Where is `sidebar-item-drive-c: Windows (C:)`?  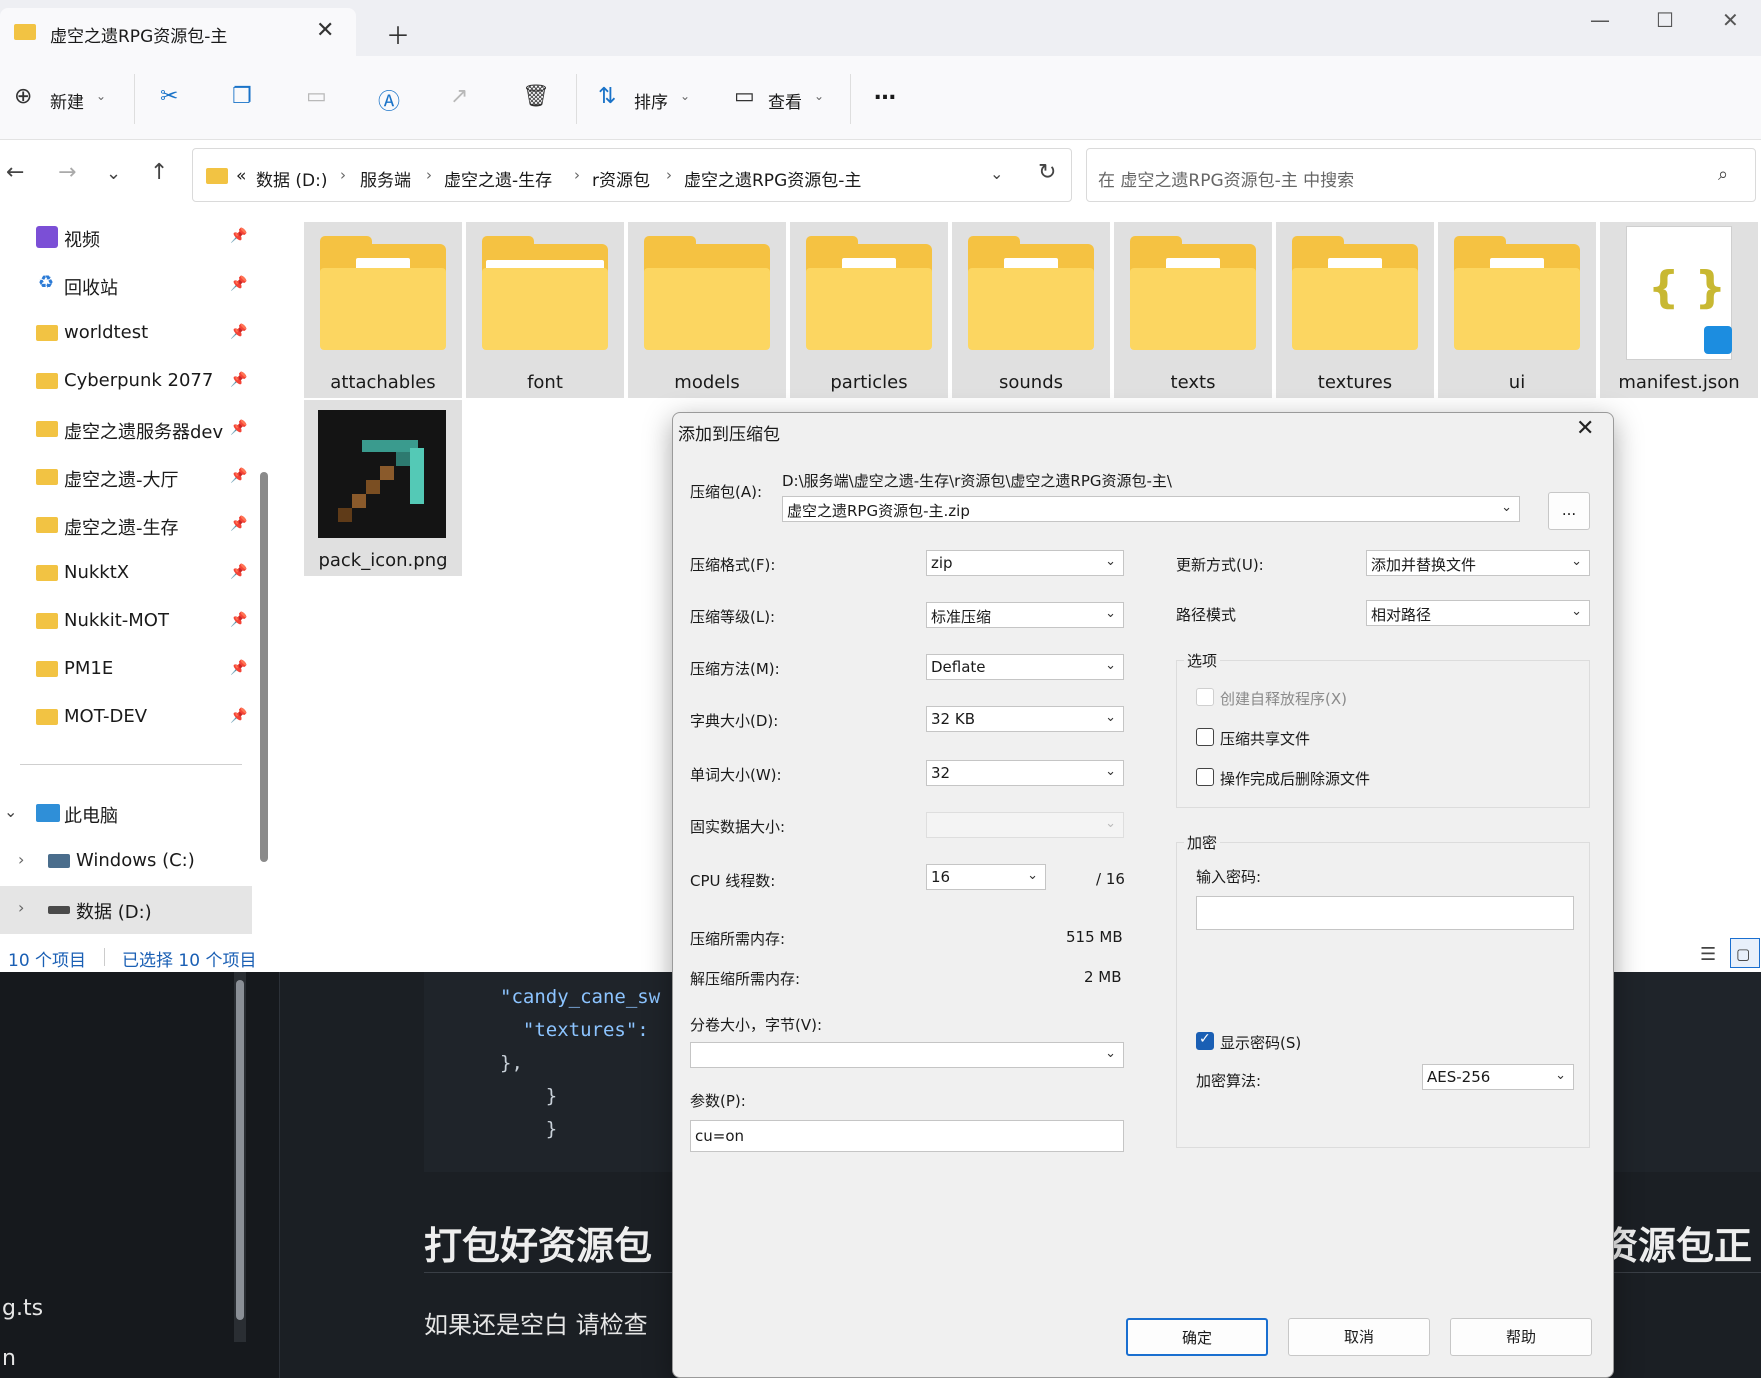 sidebar-item-drive-c: Windows (C:) is located at coordinates (135, 860).